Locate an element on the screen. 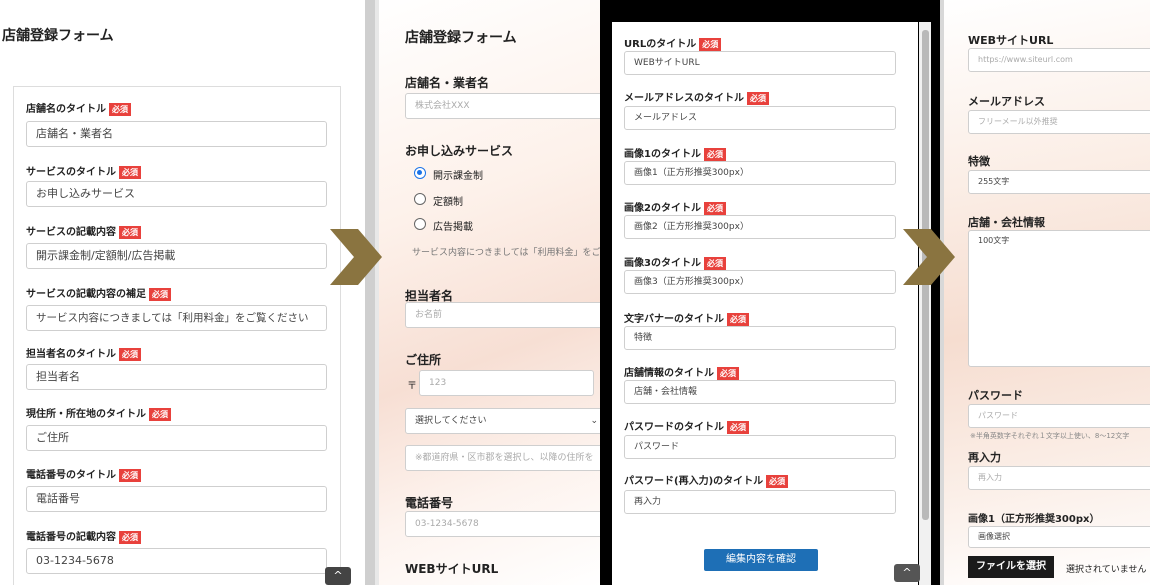 This screenshot has width=1150, height=585. store-name-input: 株式会社XXX is located at coordinates (505, 106).